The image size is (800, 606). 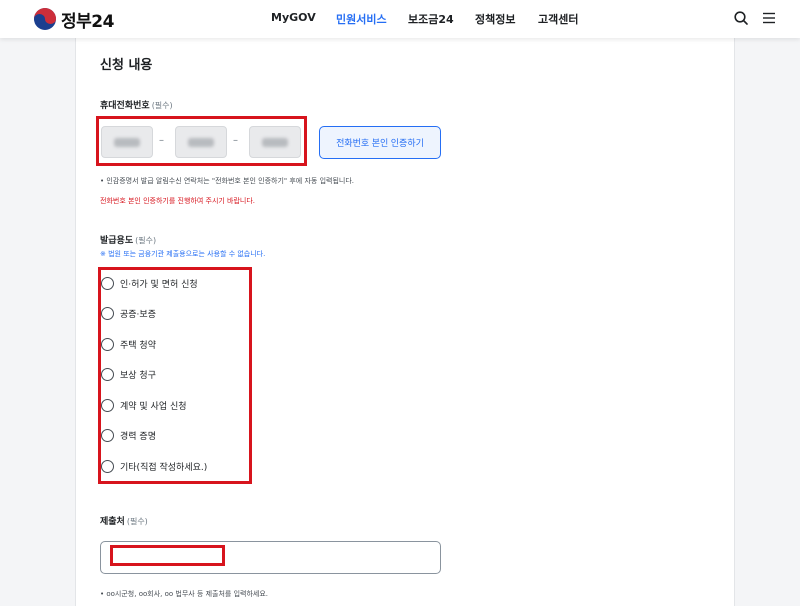 I want to click on submit-to-note: • oo시군청, oo회사, oo 법무사 등 제출처를 입력하세요., so click(x=184, y=594).